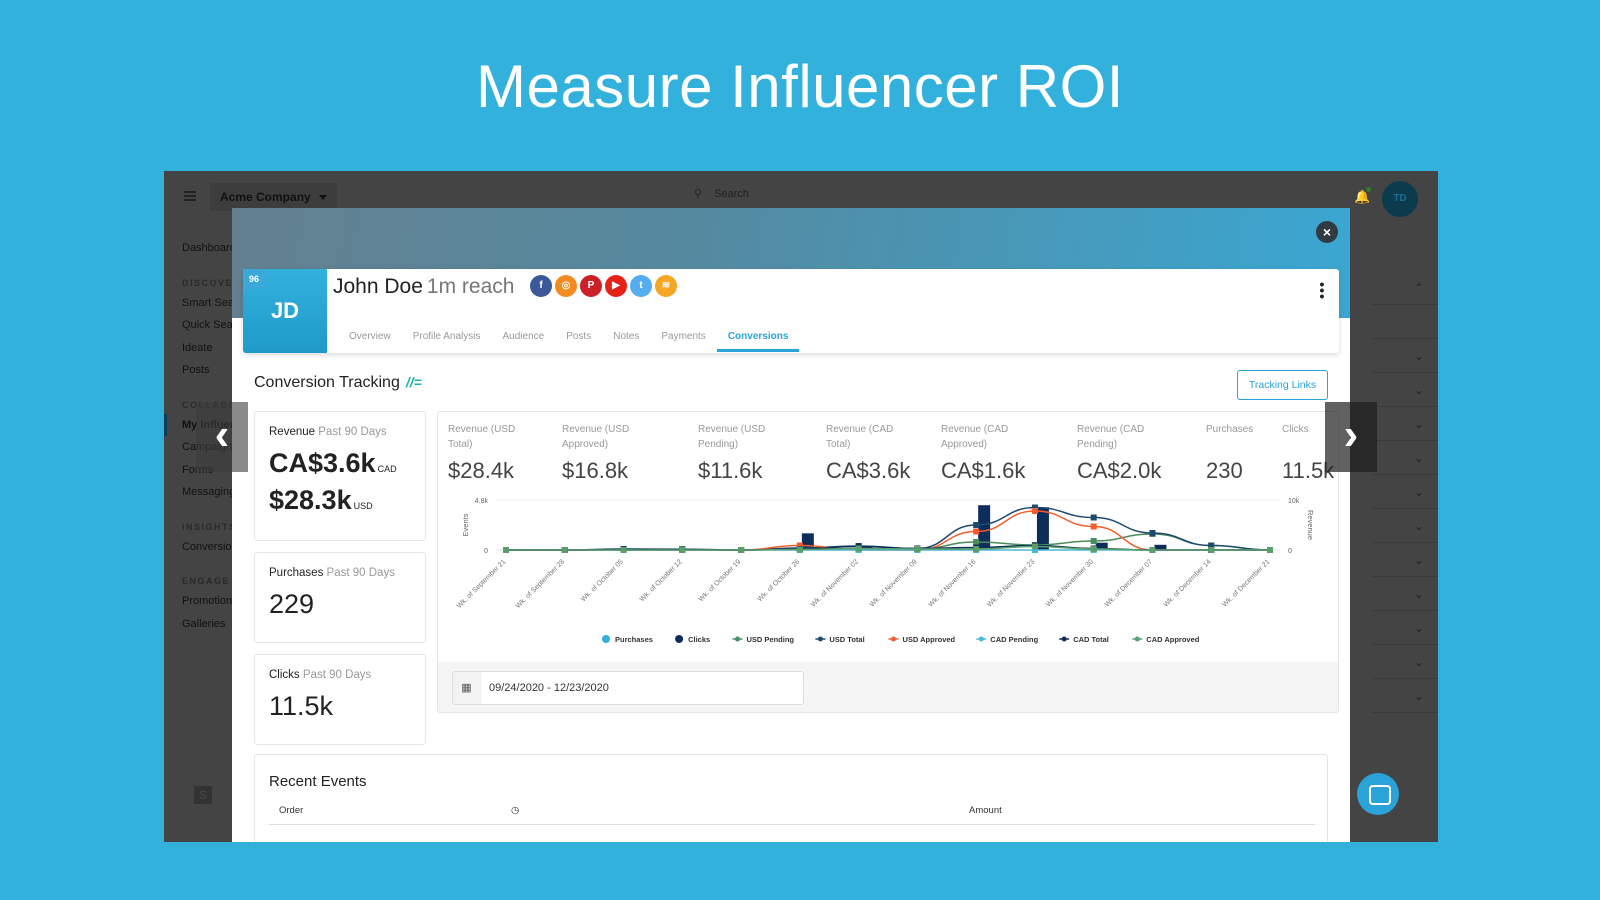  Describe the element at coordinates (541, 584) in the screenshot. I see `x-tick-label: Wk. of September 28` at that location.